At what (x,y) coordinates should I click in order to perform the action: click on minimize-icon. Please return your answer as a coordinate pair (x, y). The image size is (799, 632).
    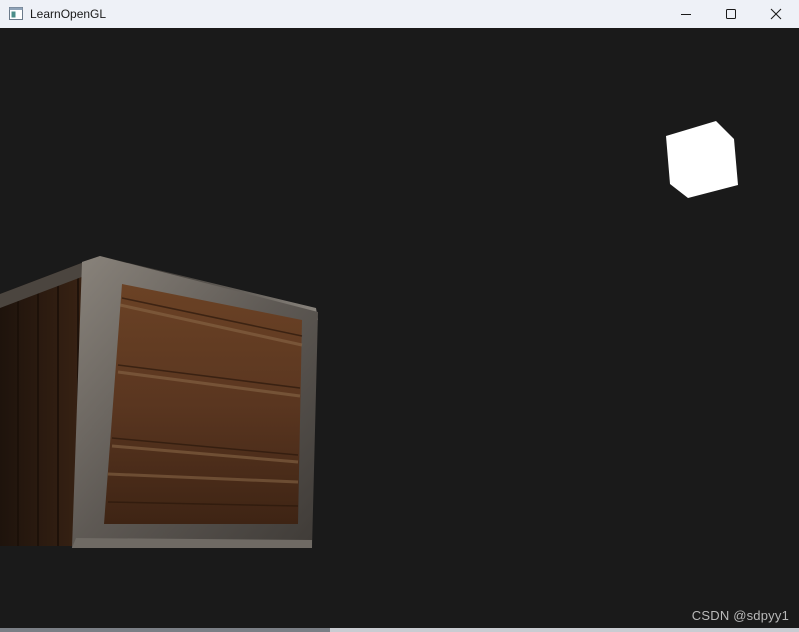
    Looking at the image, I should click on (686, 14).